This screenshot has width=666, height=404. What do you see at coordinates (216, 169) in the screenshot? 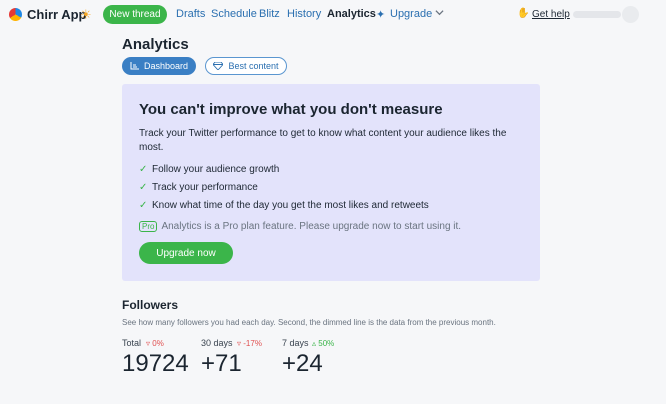
I see `feature-label: Follow your audience growth` at bounding box center [216, 169].